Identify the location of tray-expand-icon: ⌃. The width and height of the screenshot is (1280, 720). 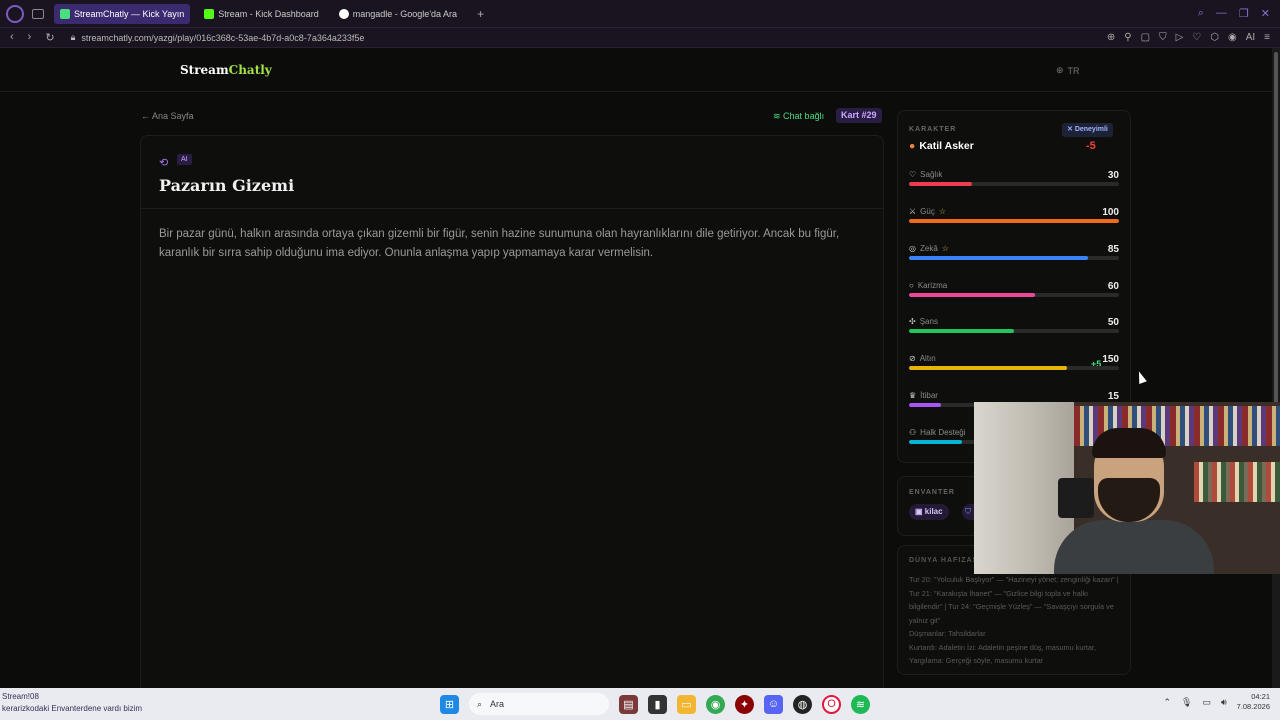
(1167, 702).